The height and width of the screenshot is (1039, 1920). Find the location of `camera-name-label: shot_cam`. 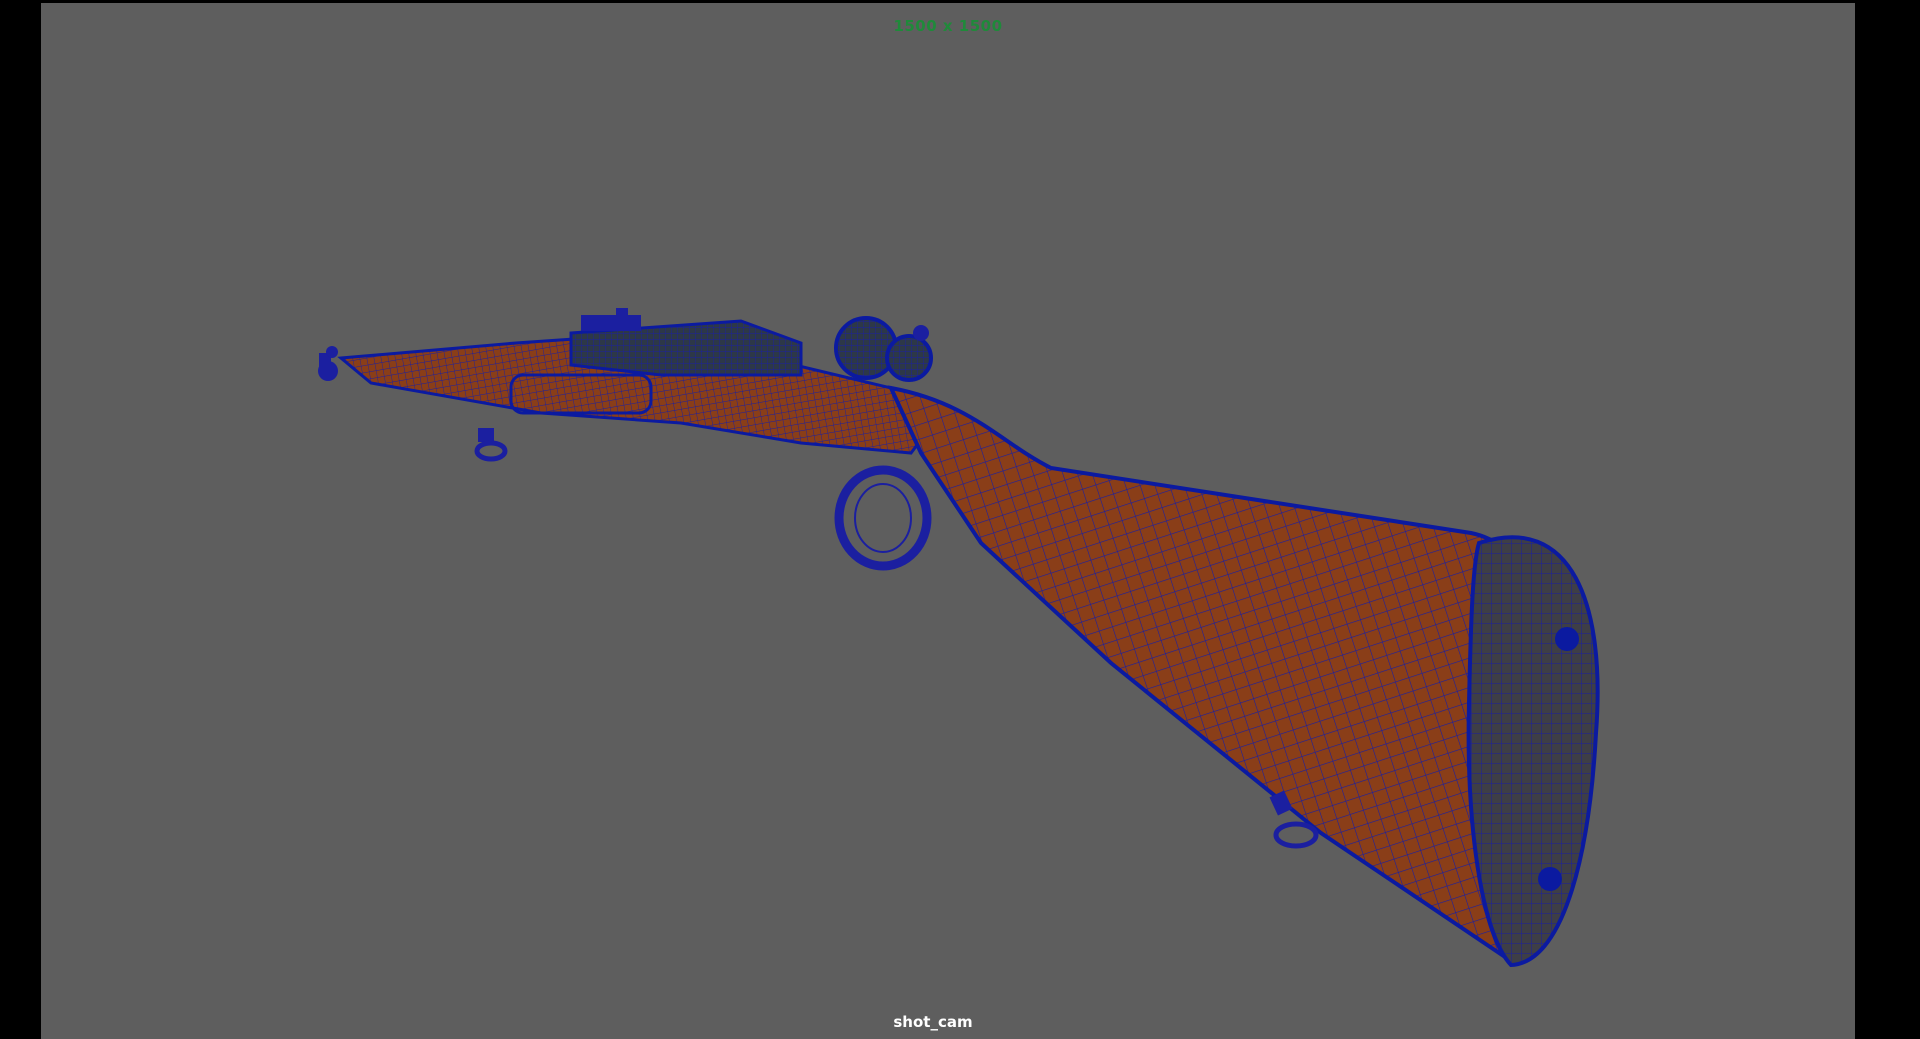

camera-name-label: shot_cam is located at coordinates (933, 1022).